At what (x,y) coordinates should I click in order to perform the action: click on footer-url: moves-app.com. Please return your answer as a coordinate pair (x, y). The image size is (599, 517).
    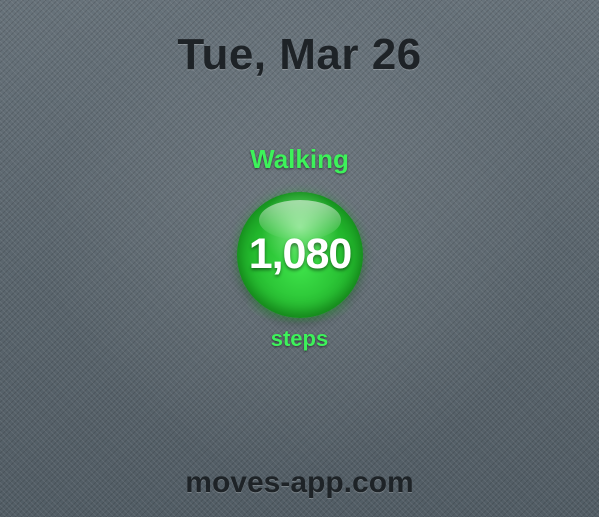
    Looking at the image, I should click on (299, 482).